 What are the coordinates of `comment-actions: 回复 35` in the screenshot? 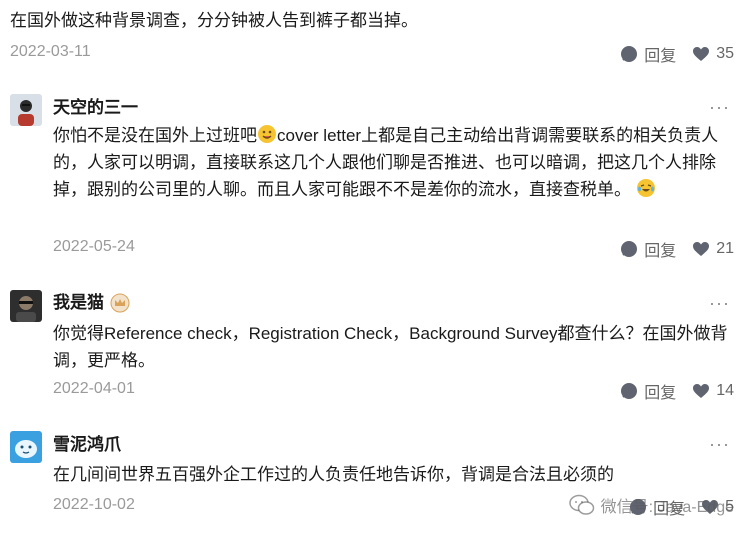 It's located at (677, 54).